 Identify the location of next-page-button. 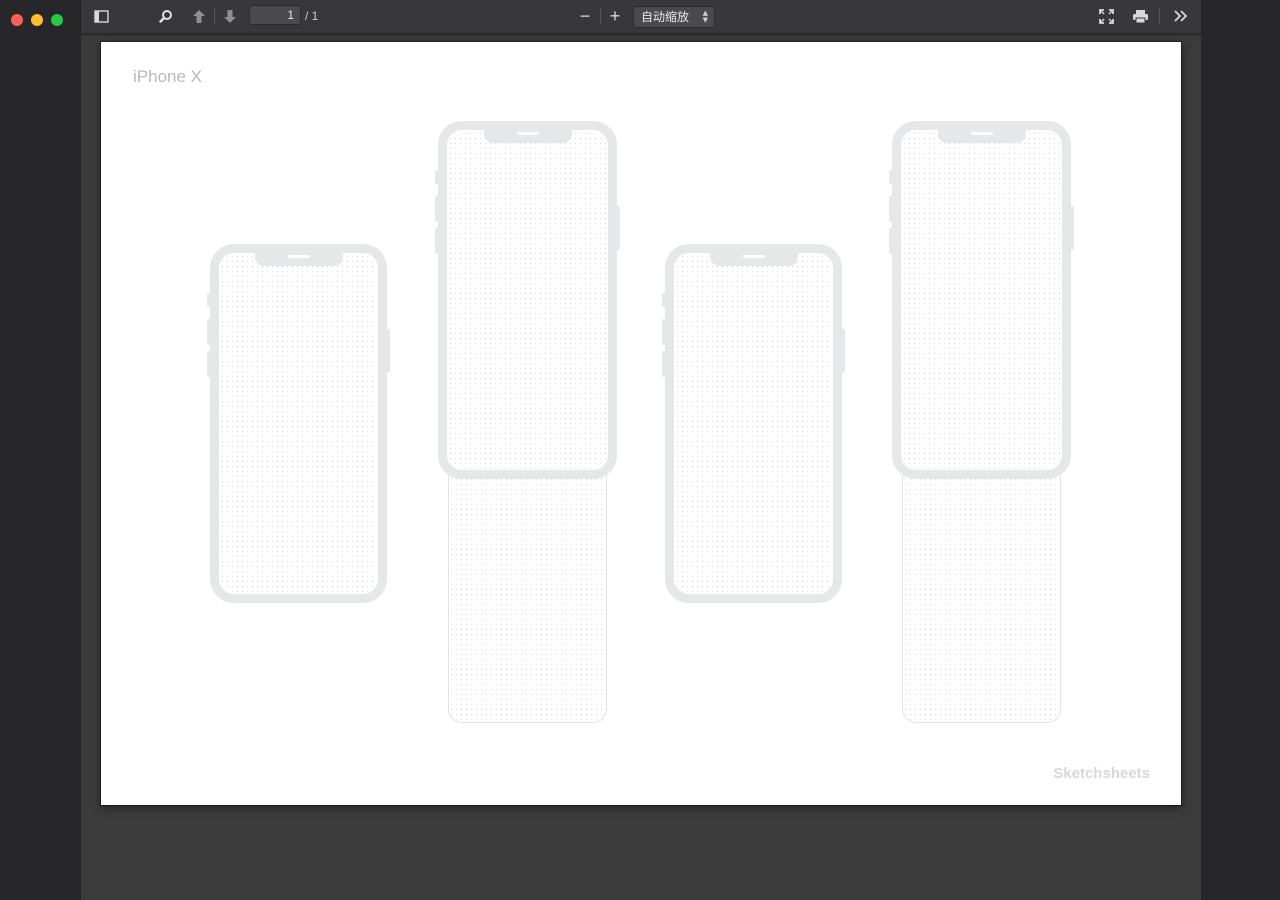
(230, 16).